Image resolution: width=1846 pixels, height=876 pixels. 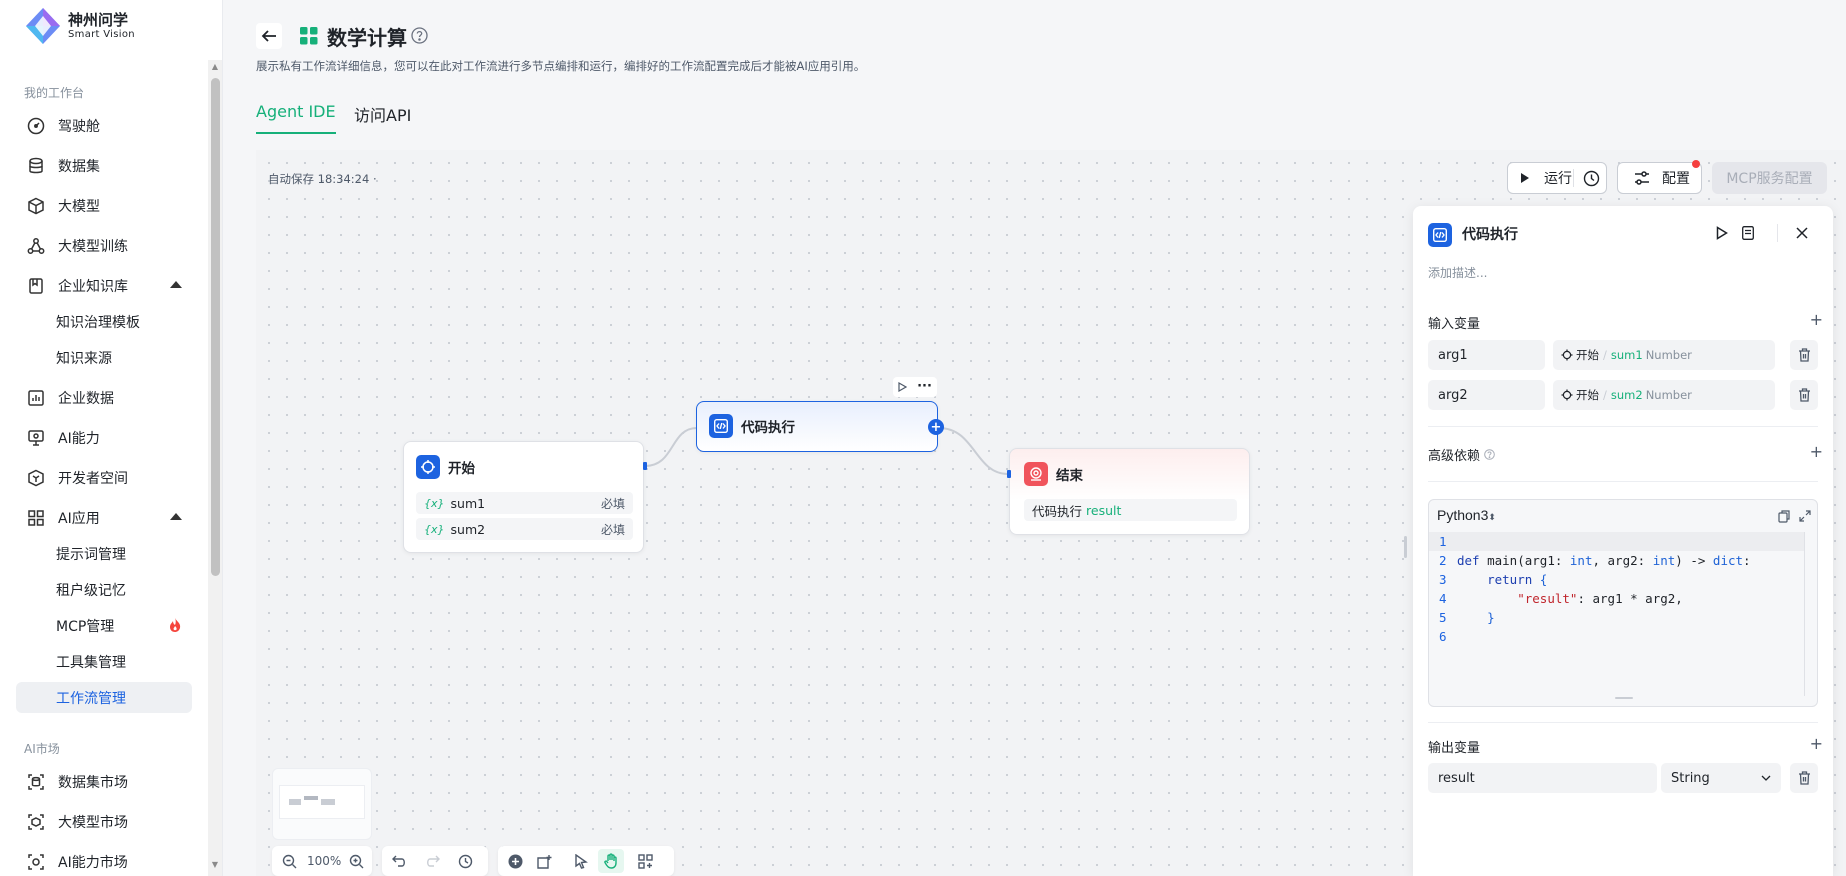 I want to click on output-var: result, so click(x=1104, y=510).